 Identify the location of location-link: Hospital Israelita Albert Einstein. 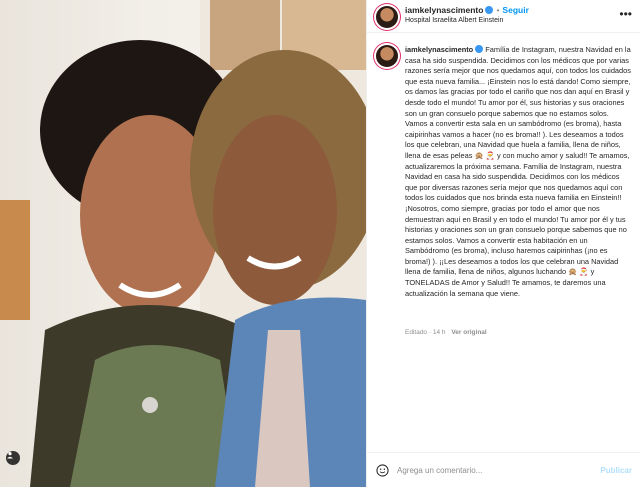
(454, 20).